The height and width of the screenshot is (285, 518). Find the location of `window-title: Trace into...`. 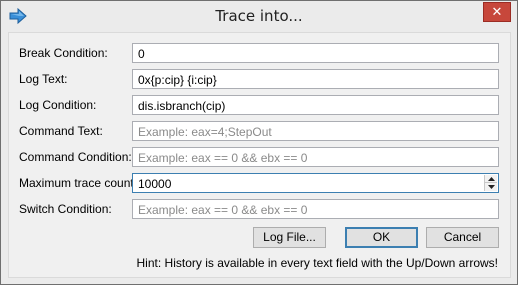

window-title: Trace into... is located at coordinates (259, 16).